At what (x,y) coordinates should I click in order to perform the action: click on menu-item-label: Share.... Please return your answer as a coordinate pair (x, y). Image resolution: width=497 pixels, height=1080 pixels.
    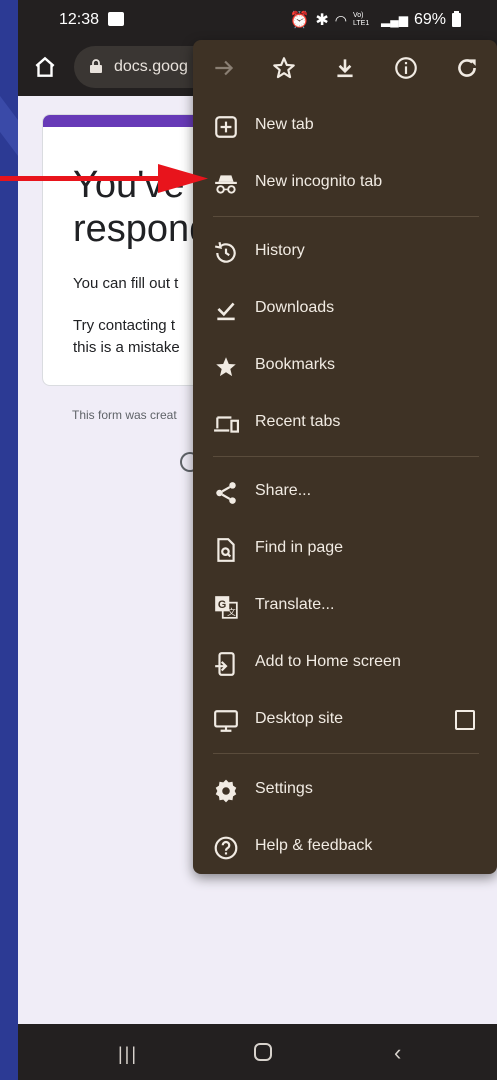
    Looking at the image, I should click on (283, 490).